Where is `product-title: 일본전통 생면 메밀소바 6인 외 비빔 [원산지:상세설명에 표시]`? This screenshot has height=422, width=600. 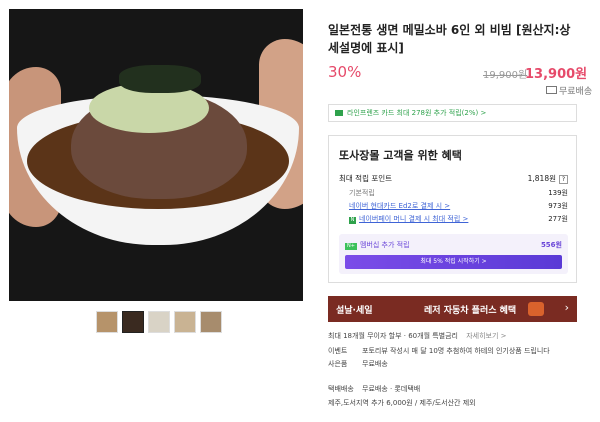
product-title: 일본전통 생면 메밀소바 6인 외 비빔 [원산지:상세설명에 표시] is located at coordinates (449, 39).